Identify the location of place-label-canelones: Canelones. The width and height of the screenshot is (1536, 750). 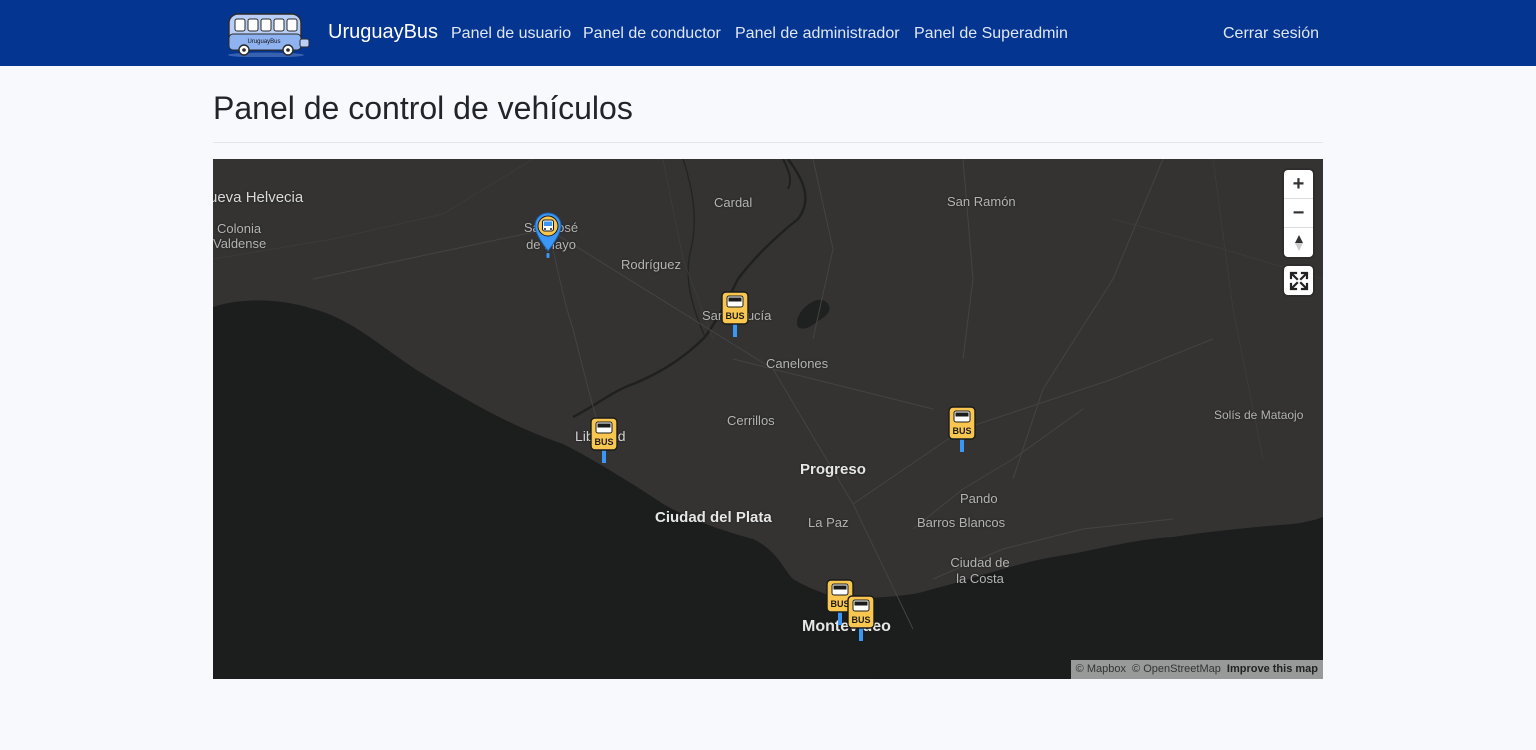
(797, 363).